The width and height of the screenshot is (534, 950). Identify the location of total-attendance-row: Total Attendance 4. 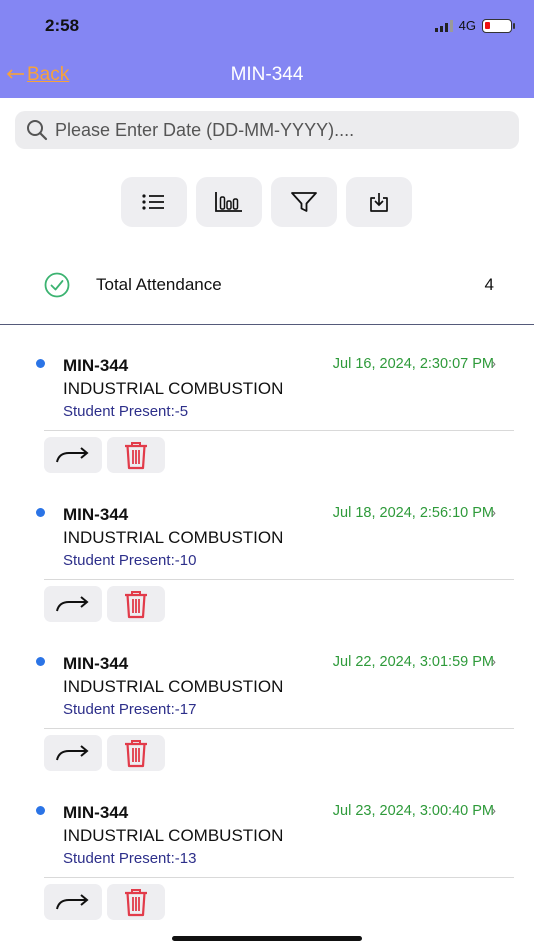
(269, 285).